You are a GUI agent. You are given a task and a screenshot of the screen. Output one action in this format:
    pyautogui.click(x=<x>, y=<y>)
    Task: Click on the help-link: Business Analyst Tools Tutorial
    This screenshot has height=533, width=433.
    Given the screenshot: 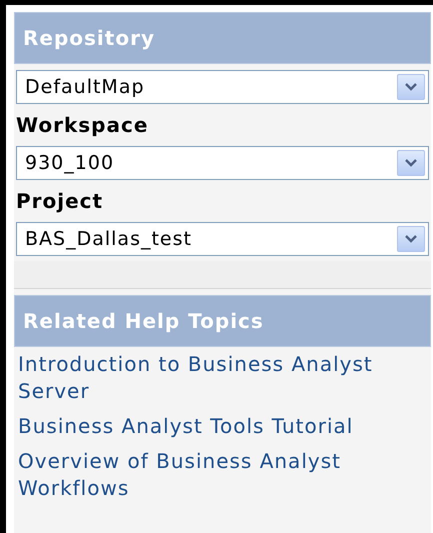 What is the action you would take?
    pyautogui.click(x=222, y=430)
    